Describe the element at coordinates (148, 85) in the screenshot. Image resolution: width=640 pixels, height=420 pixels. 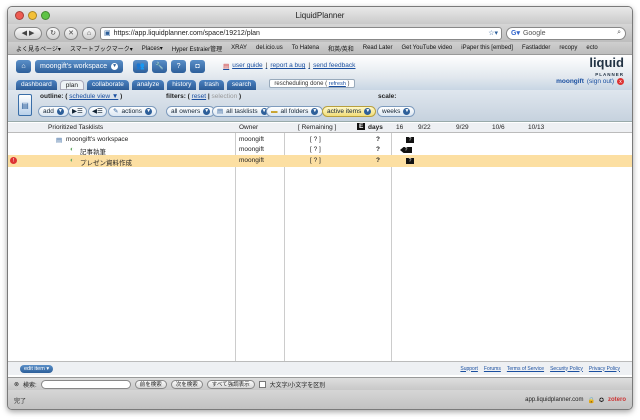
I see `tab-analyze: analyze` at that location.